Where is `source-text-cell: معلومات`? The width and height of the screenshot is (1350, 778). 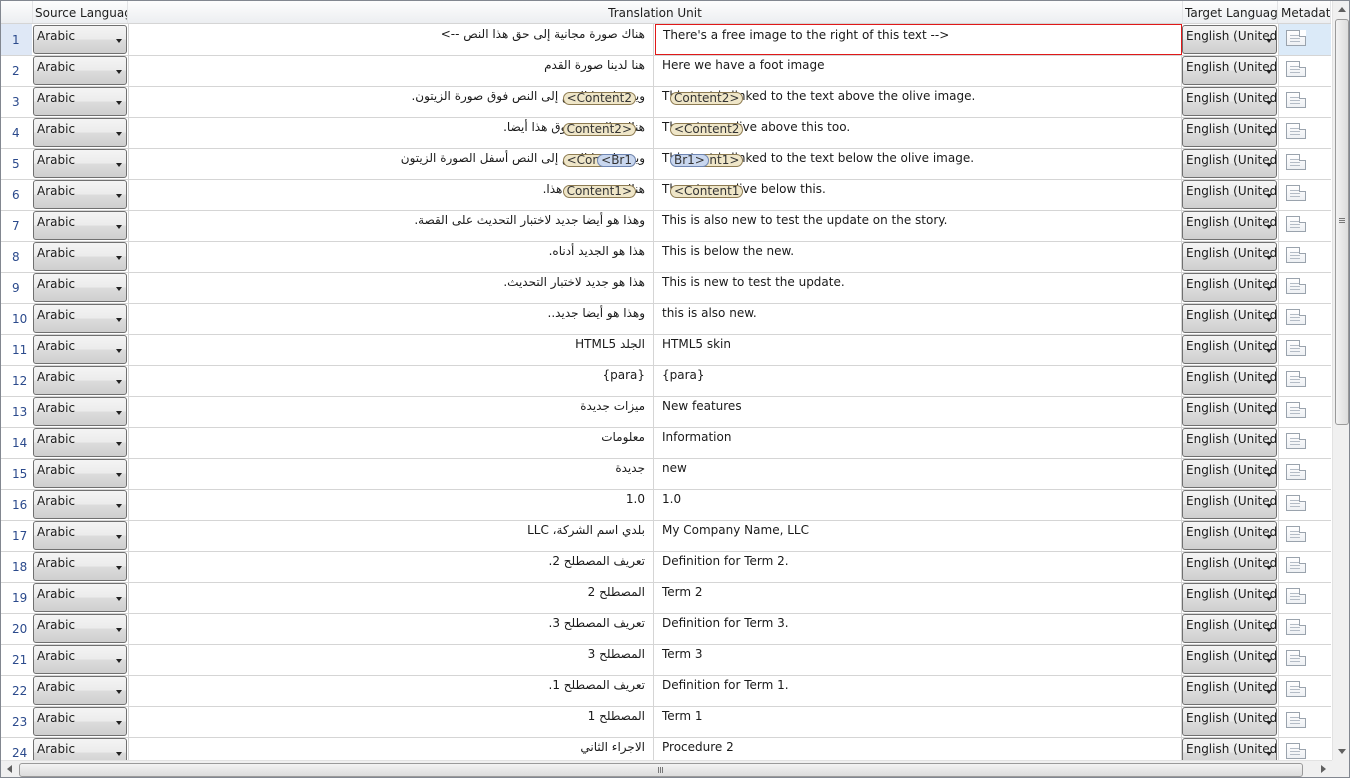 source-text-cell: معلومات is located at coordinates (391, 442).